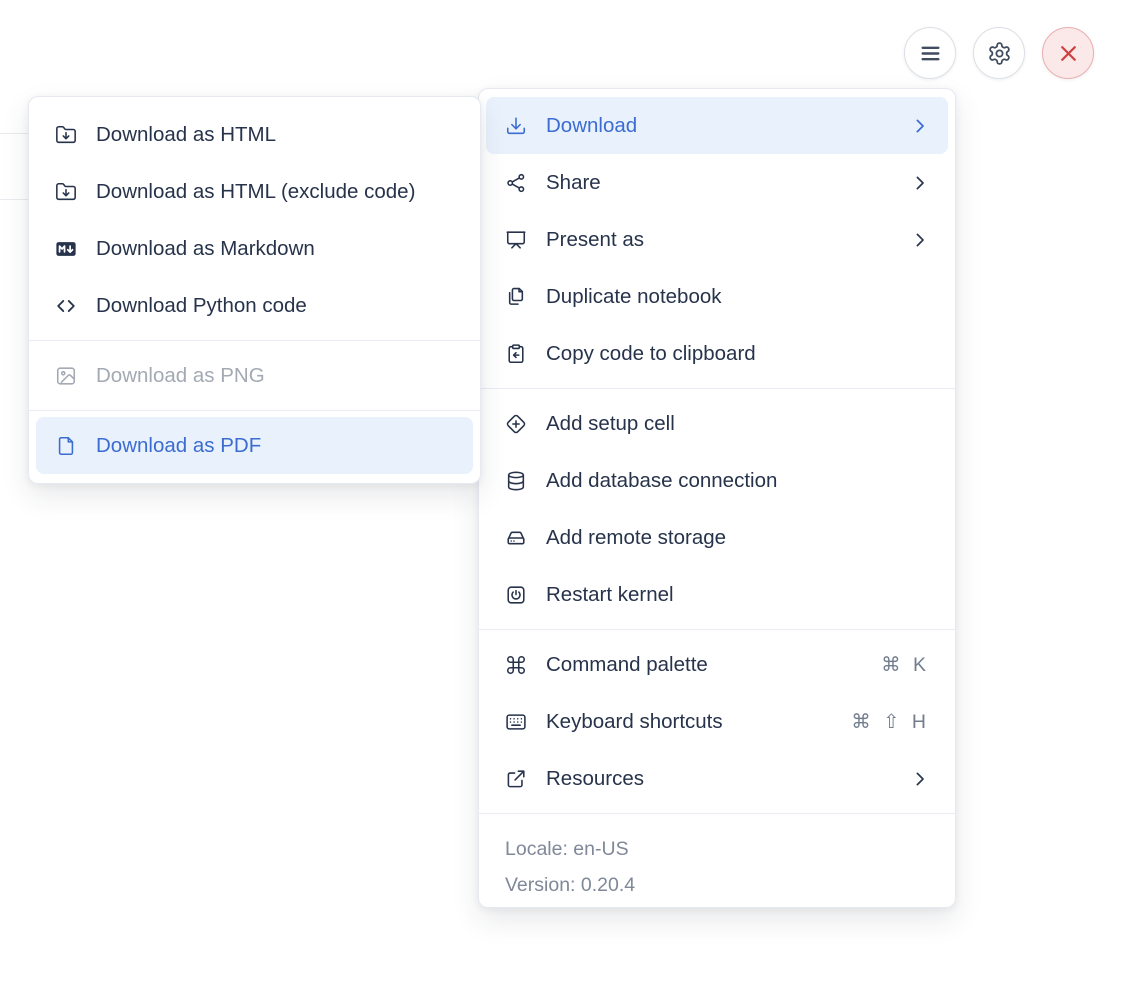 Image resolution: width=1130 pixels, height=986 pixels. I want to click on menu-item-download-as-png: Download as PNG, so click(254, 375).